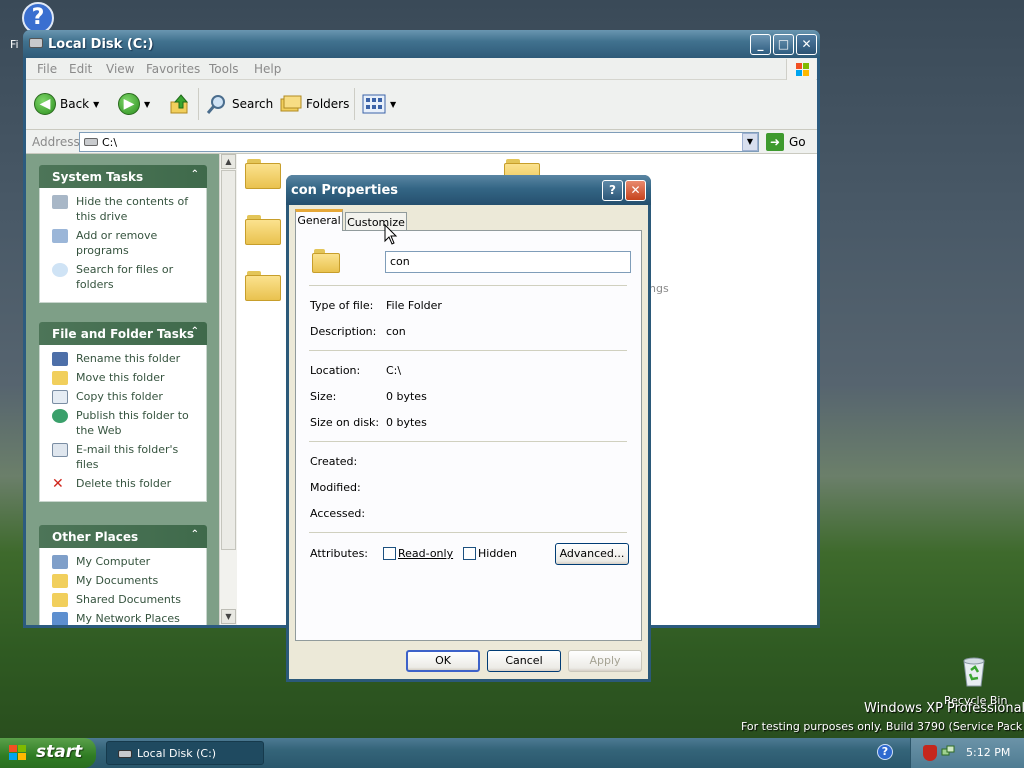 This screenshot has width=1024, height=768. What do you see at coordinates (134, 104) in the screenshot?
I see `forward-button: ▶ ▼` at bounding box center [134, 104].